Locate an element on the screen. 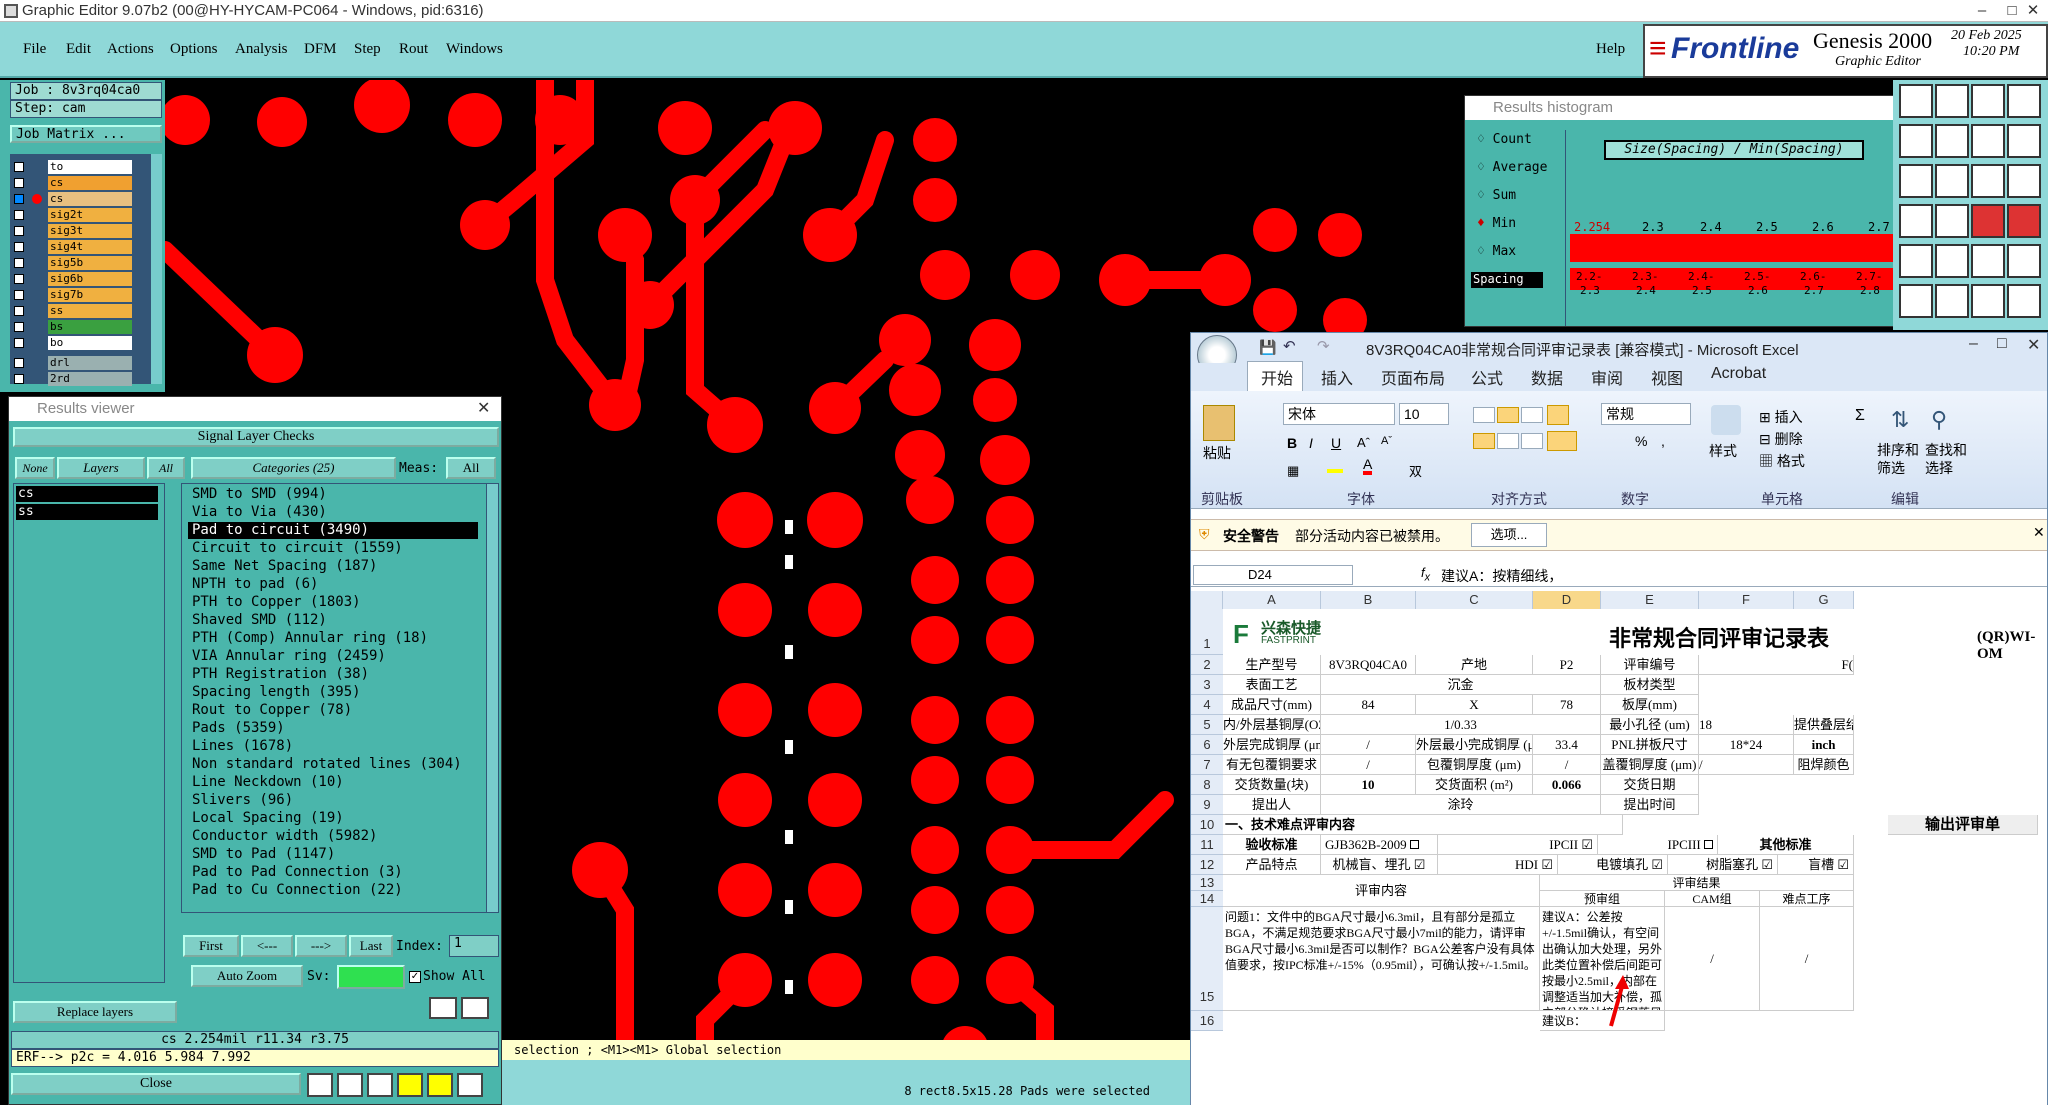 This screenshot has width=2048, height=1105. category-item: Line Neckdown (10) is located at coordinates (333, 782).